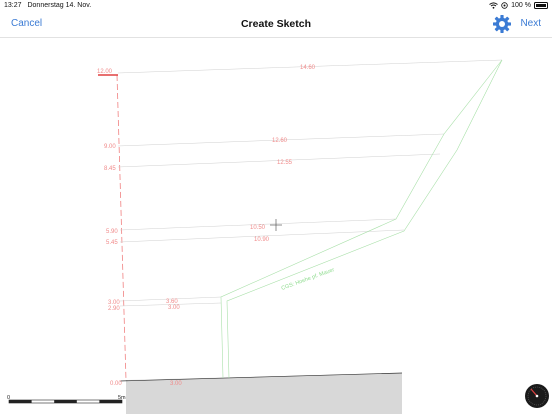 Image resolution: width=552 pixels, height=414 pixels. I want to click on status-right: 100 %, so click(518, 5).